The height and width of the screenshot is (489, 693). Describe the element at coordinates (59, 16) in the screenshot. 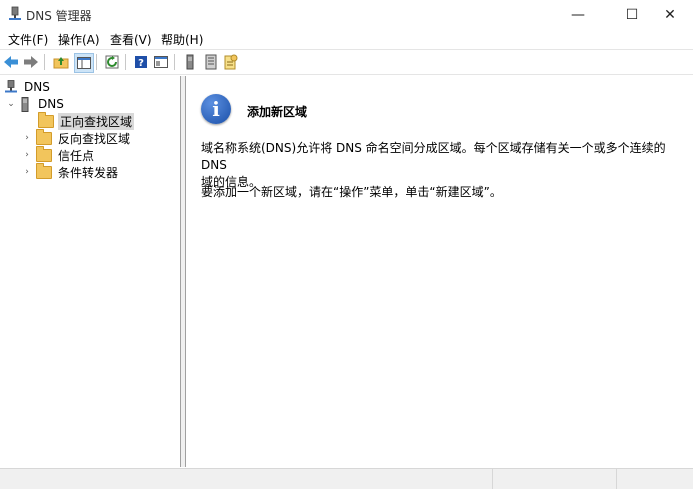

I see `window-title: DNS 管理器` at that location.